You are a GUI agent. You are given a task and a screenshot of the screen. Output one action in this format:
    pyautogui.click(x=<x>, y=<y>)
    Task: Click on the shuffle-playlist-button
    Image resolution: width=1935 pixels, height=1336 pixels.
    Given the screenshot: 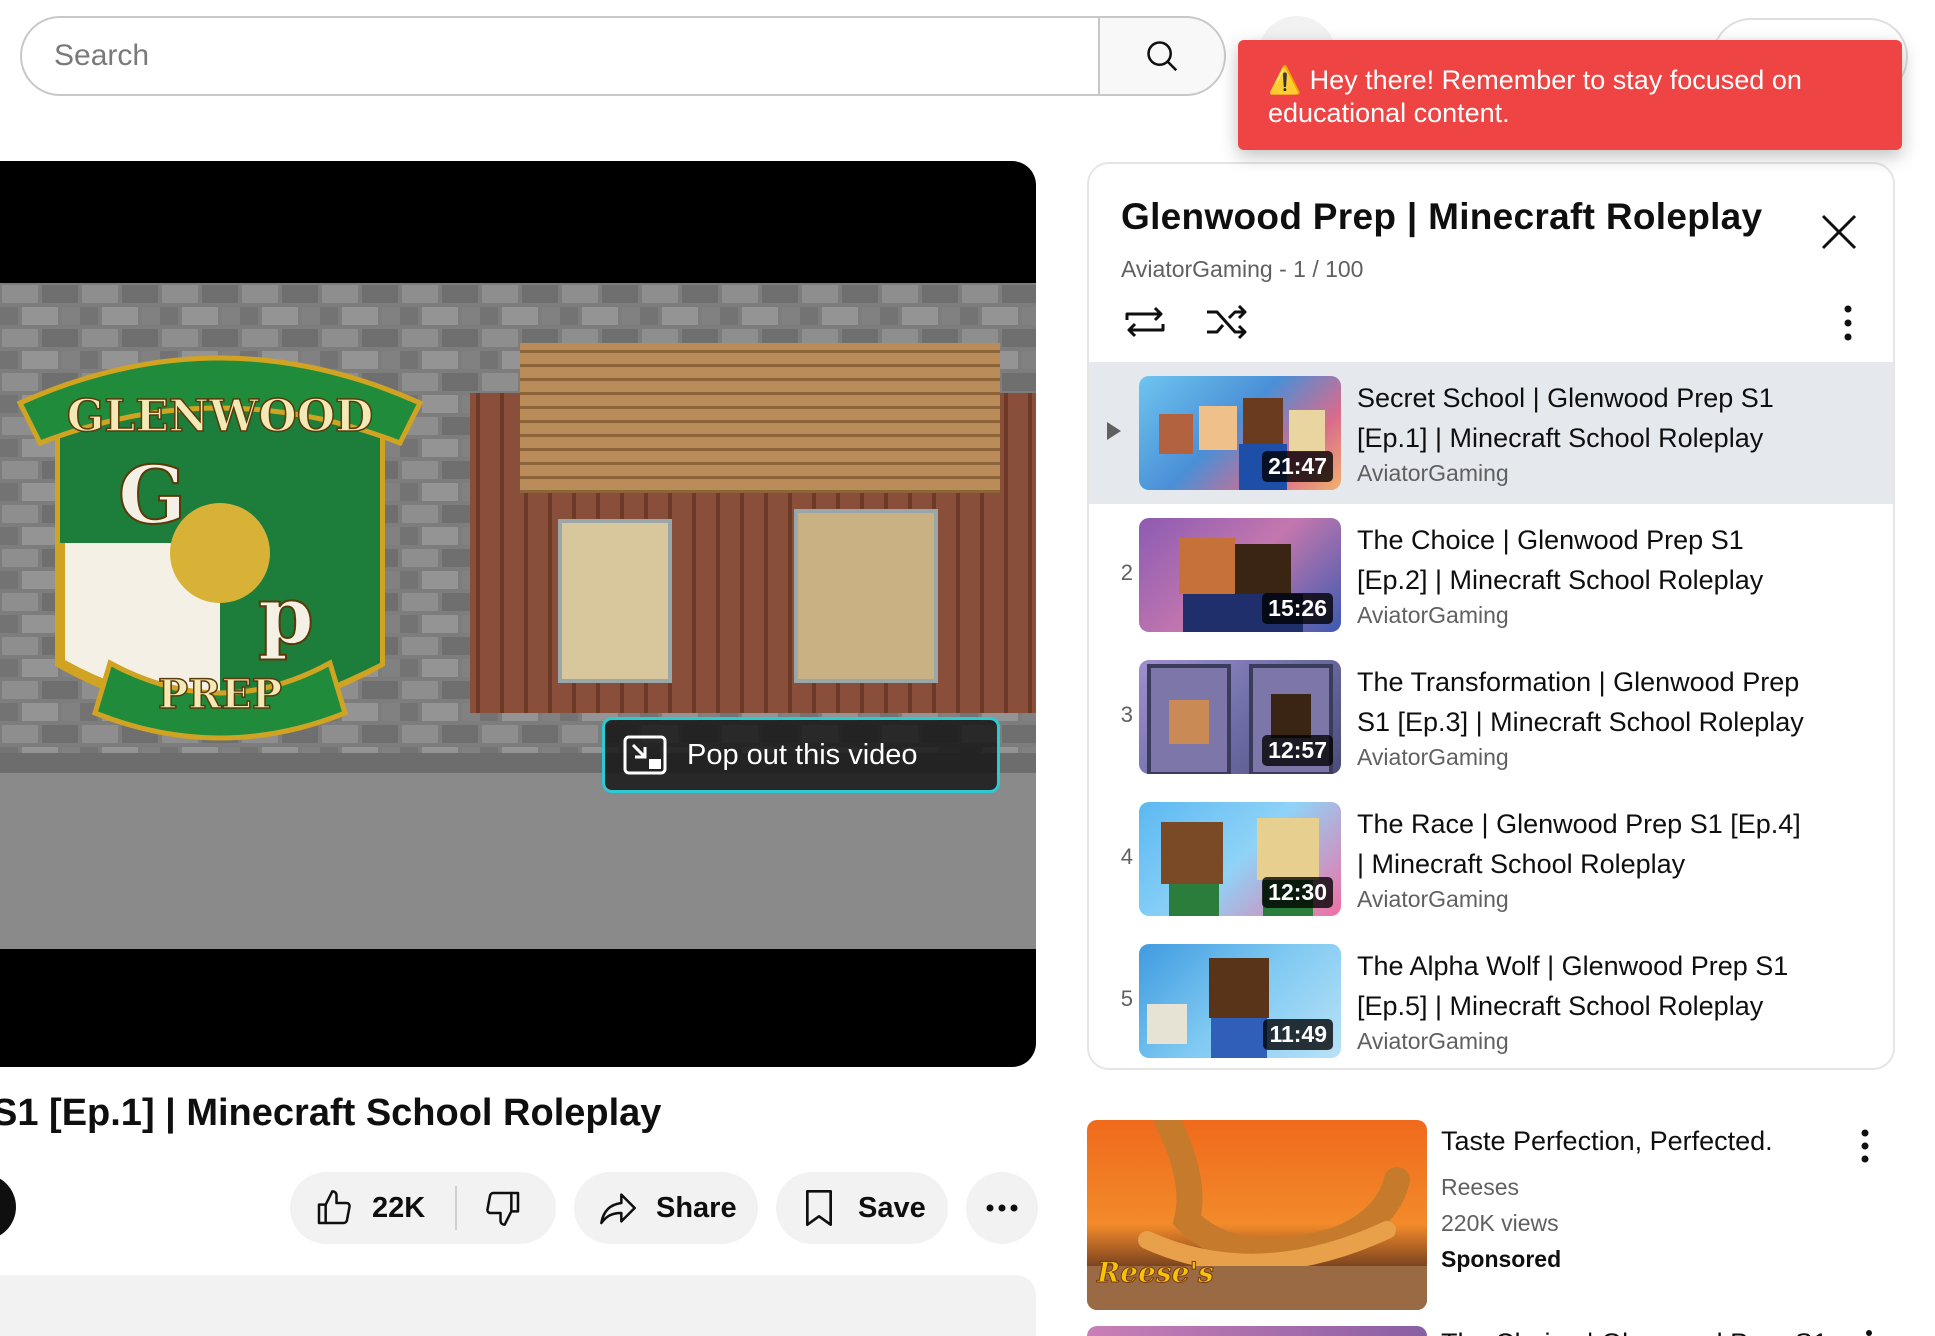 What is the action you would take?
    pyautogui.click(x=1227, y=324)
    